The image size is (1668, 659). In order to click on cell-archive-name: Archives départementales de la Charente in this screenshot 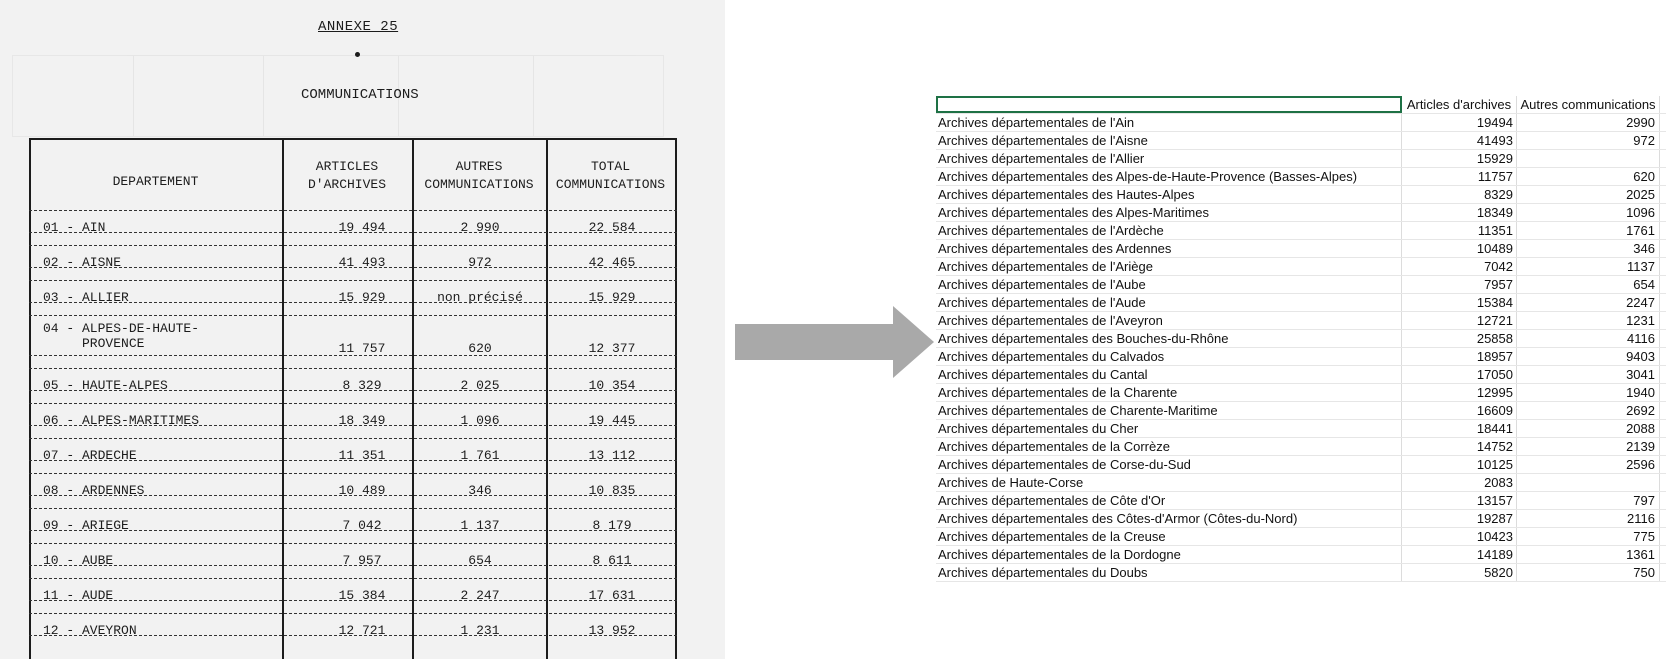, I will do `click(1169, 392)`.